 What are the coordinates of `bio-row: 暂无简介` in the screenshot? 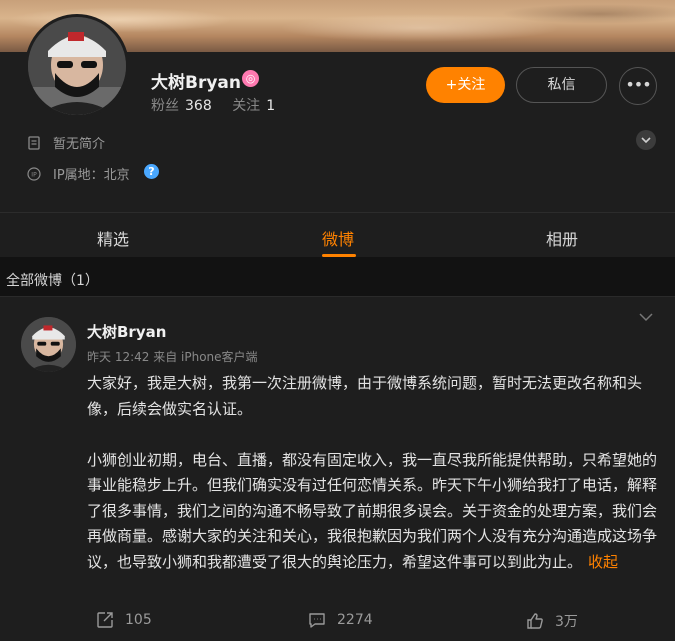 It's located at (66, 142).